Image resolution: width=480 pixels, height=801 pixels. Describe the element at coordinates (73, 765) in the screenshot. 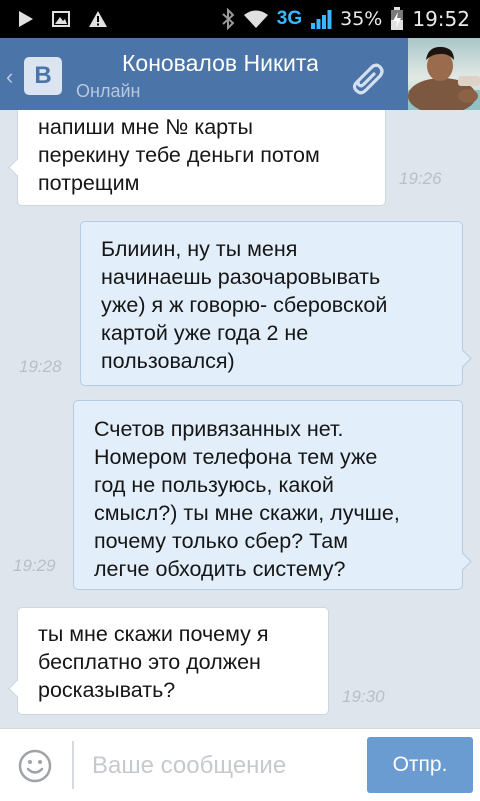

I see `composer-divider` at that location.